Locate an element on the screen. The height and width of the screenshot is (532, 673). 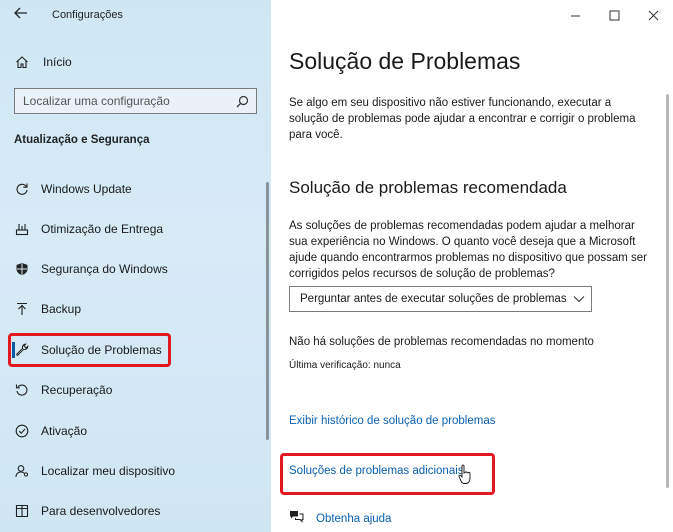
home-nav-item: Início is located at coordinates (43, 62).